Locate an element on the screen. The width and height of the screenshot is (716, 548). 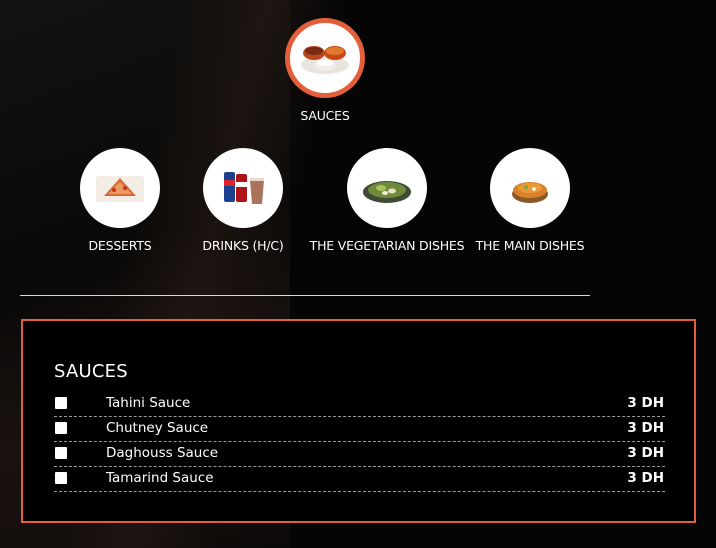
category-drinks-thumbnail is located at coordinates (243, 188).